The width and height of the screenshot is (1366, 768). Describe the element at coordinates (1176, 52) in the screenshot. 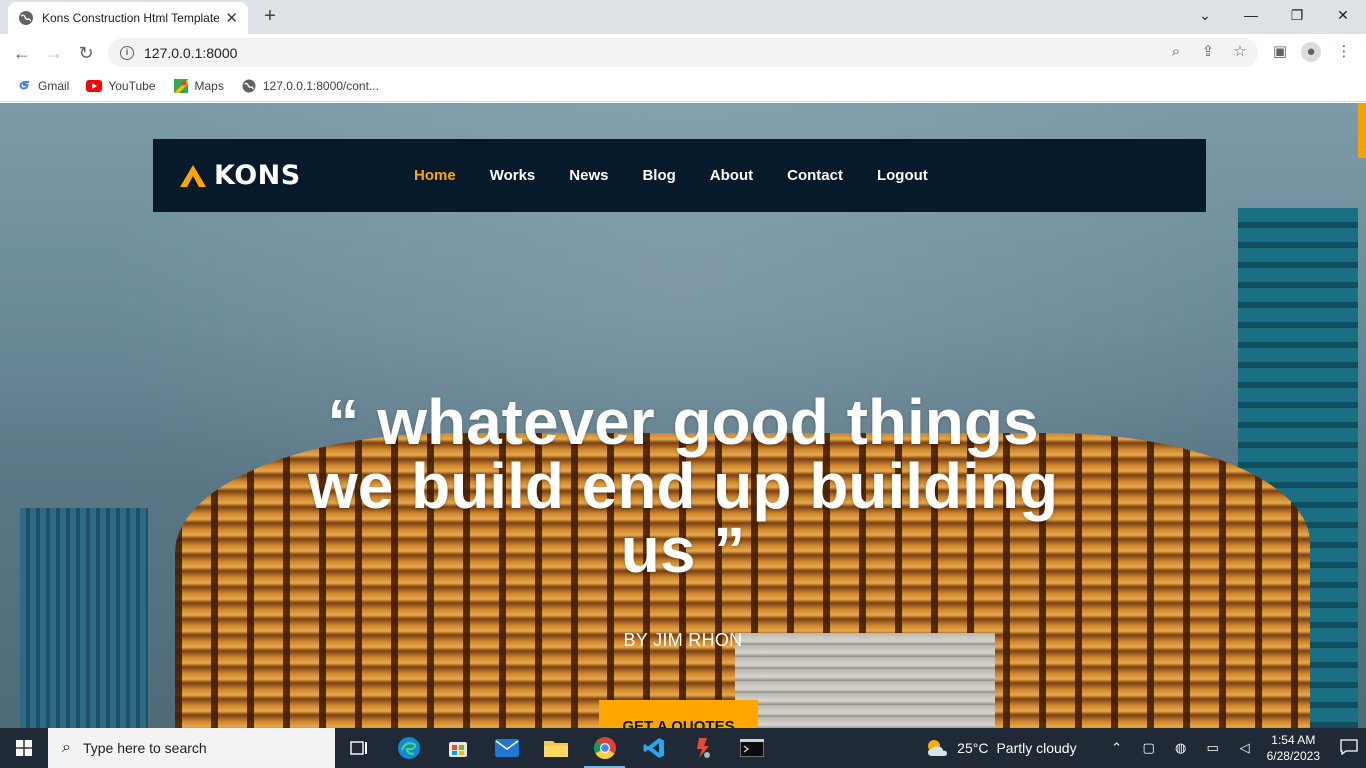

I see `zoom-icon: ⌕` at that location.